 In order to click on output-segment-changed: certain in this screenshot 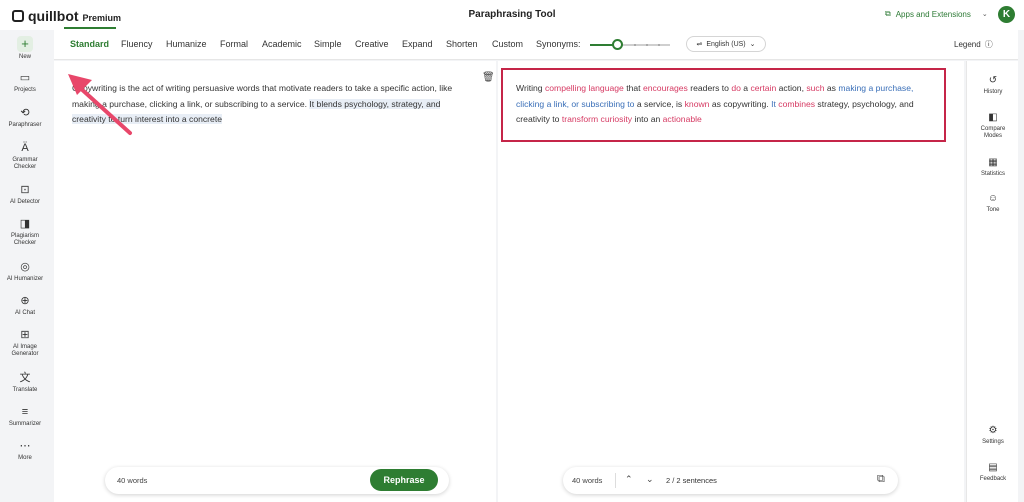, I will do `click(763, 88)`.